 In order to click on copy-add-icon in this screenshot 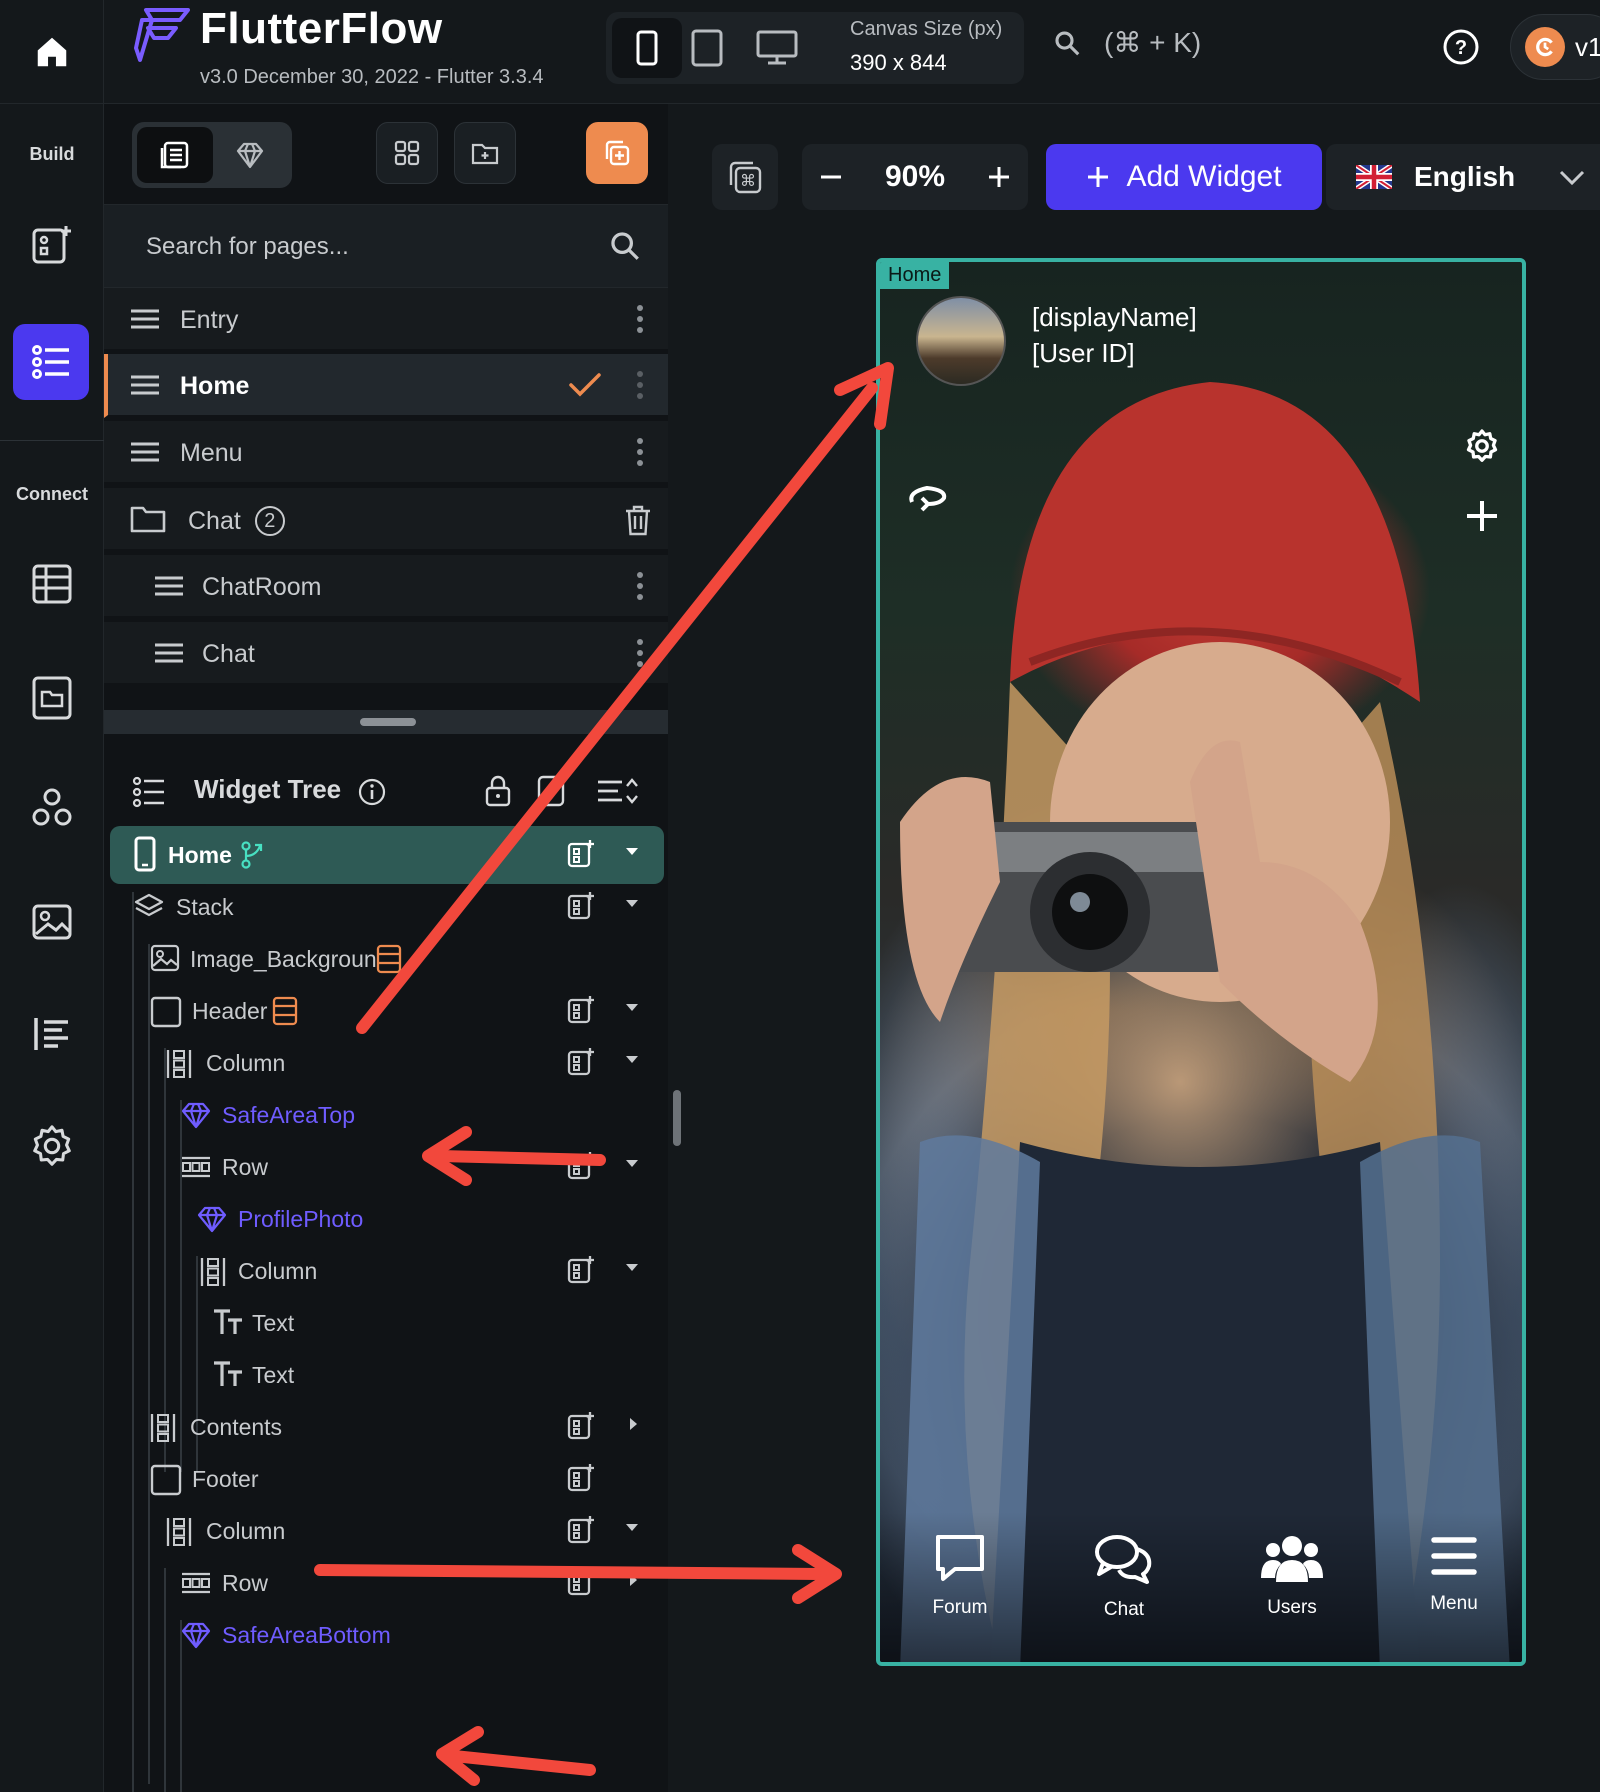, I will do `click(617, 153)`.